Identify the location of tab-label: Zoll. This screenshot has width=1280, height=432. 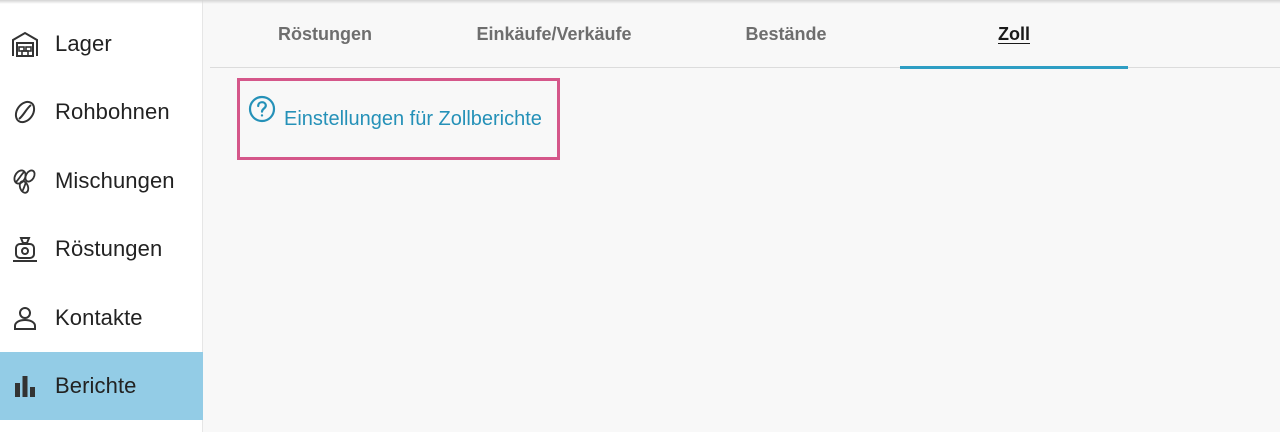
(1014, 33).